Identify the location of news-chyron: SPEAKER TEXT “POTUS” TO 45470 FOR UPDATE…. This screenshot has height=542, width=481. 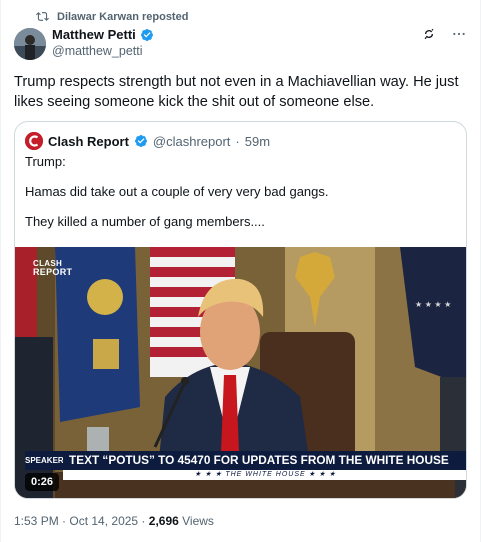
(240, 467).